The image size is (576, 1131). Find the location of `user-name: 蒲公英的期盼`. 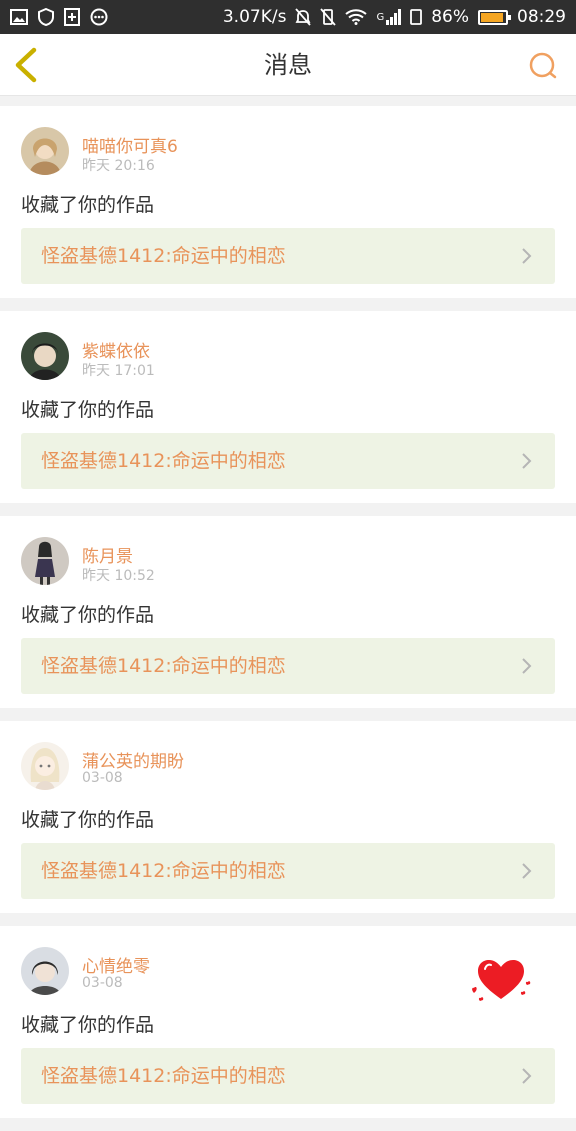

user-name: 蒲公英的期盼 is located at coordinates (133, 759).